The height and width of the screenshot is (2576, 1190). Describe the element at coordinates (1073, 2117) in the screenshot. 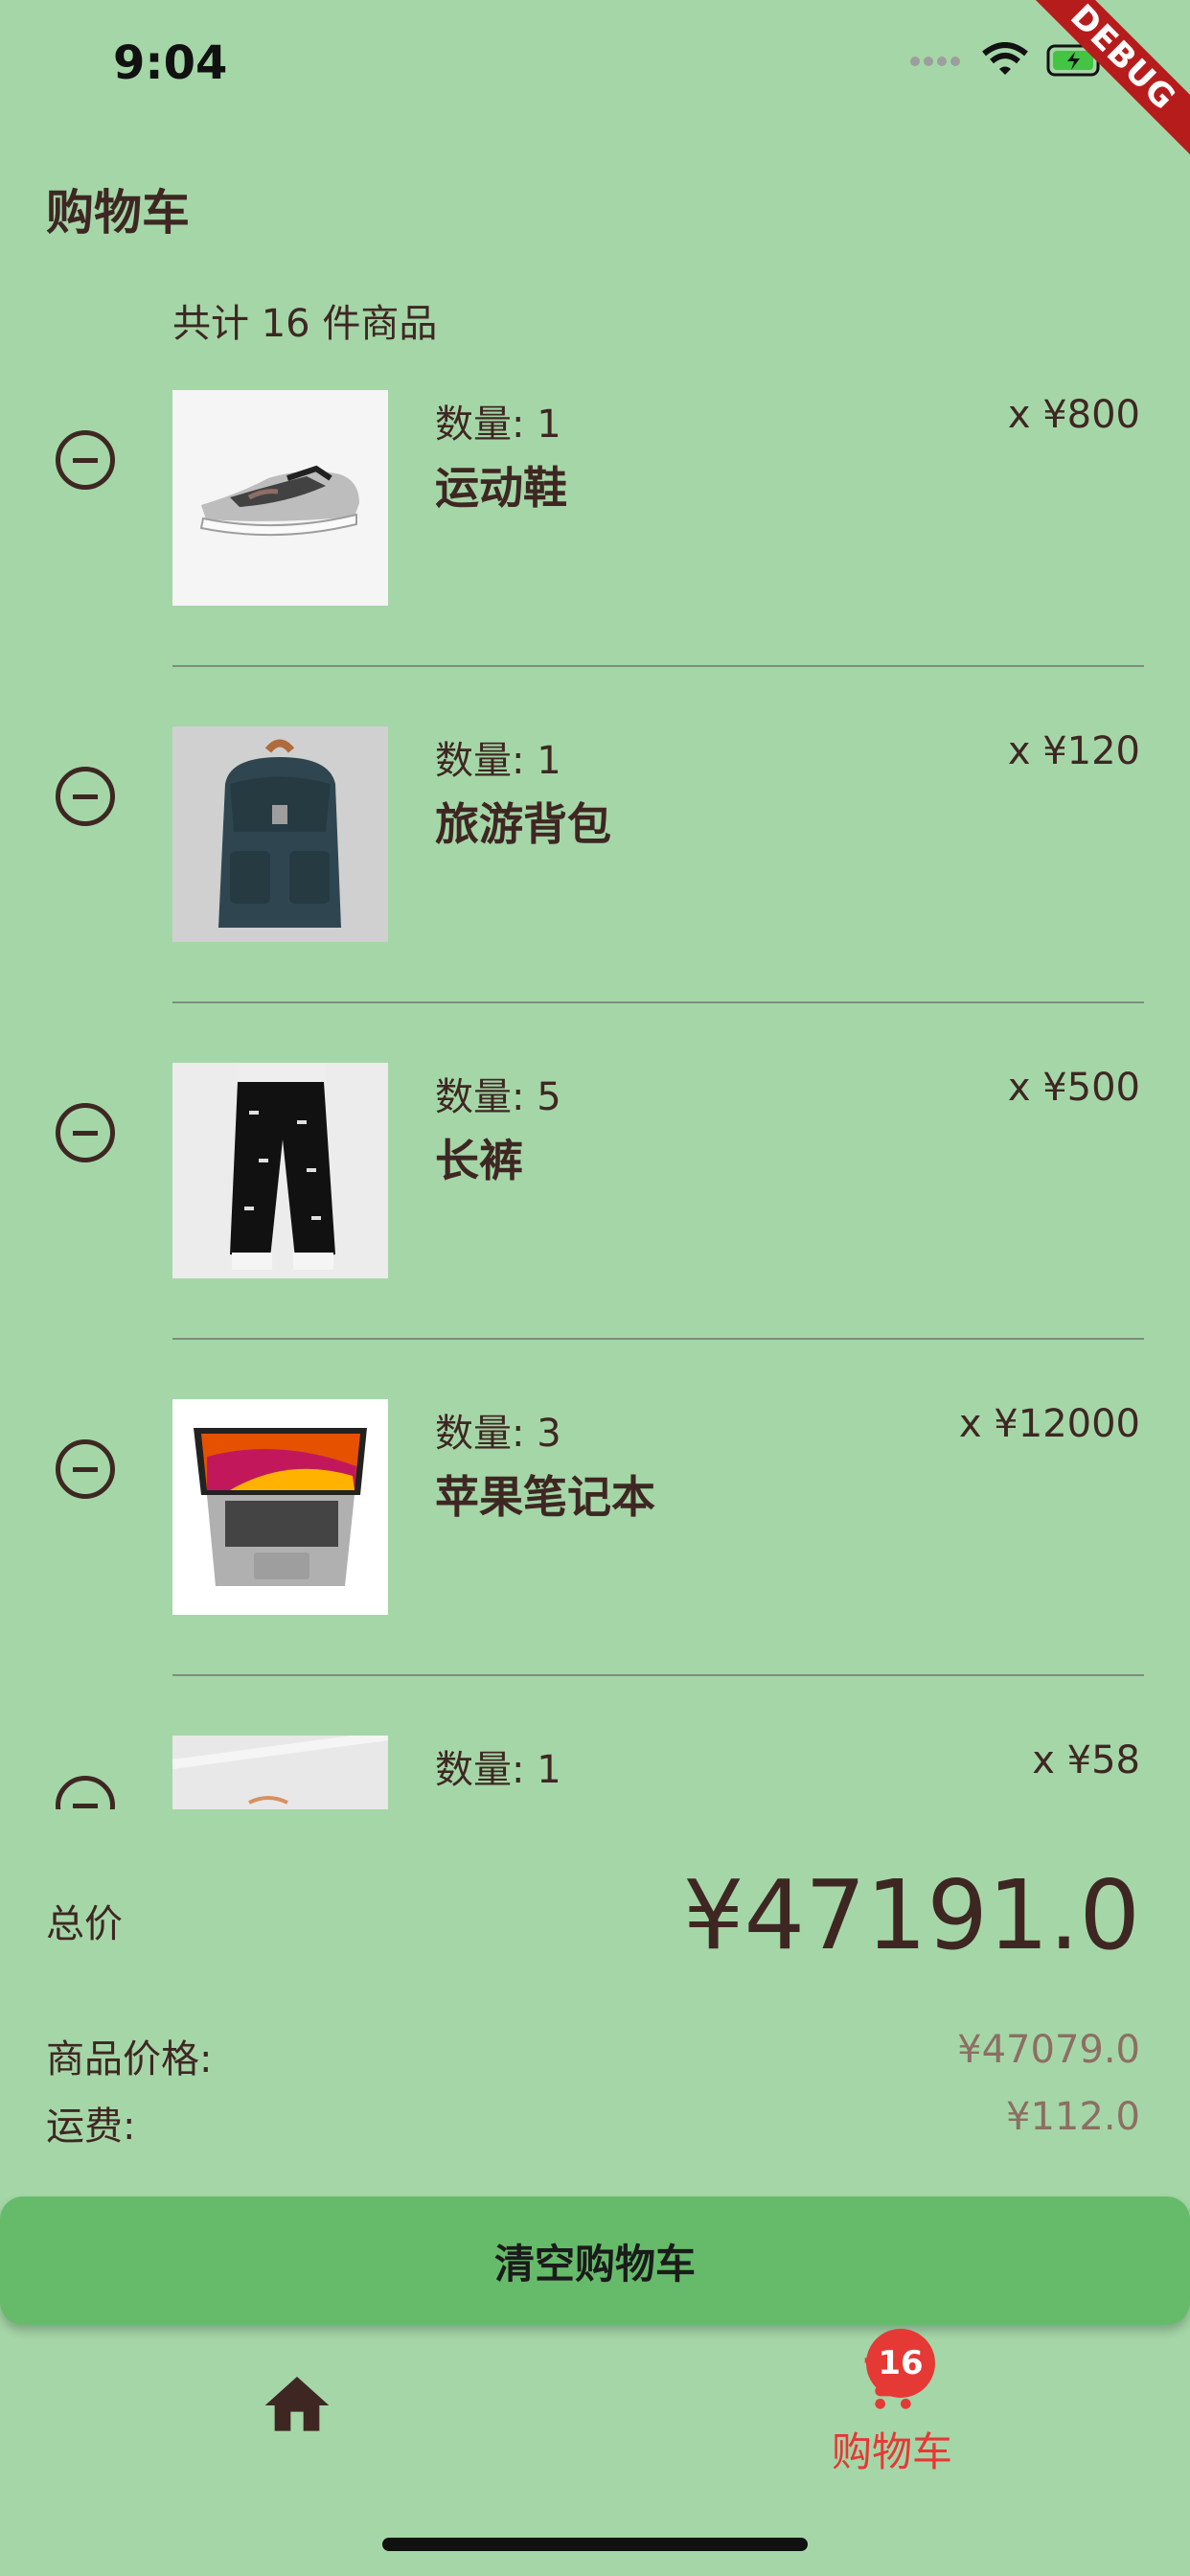

I see `shipping-value: ¥112.0` at that location.